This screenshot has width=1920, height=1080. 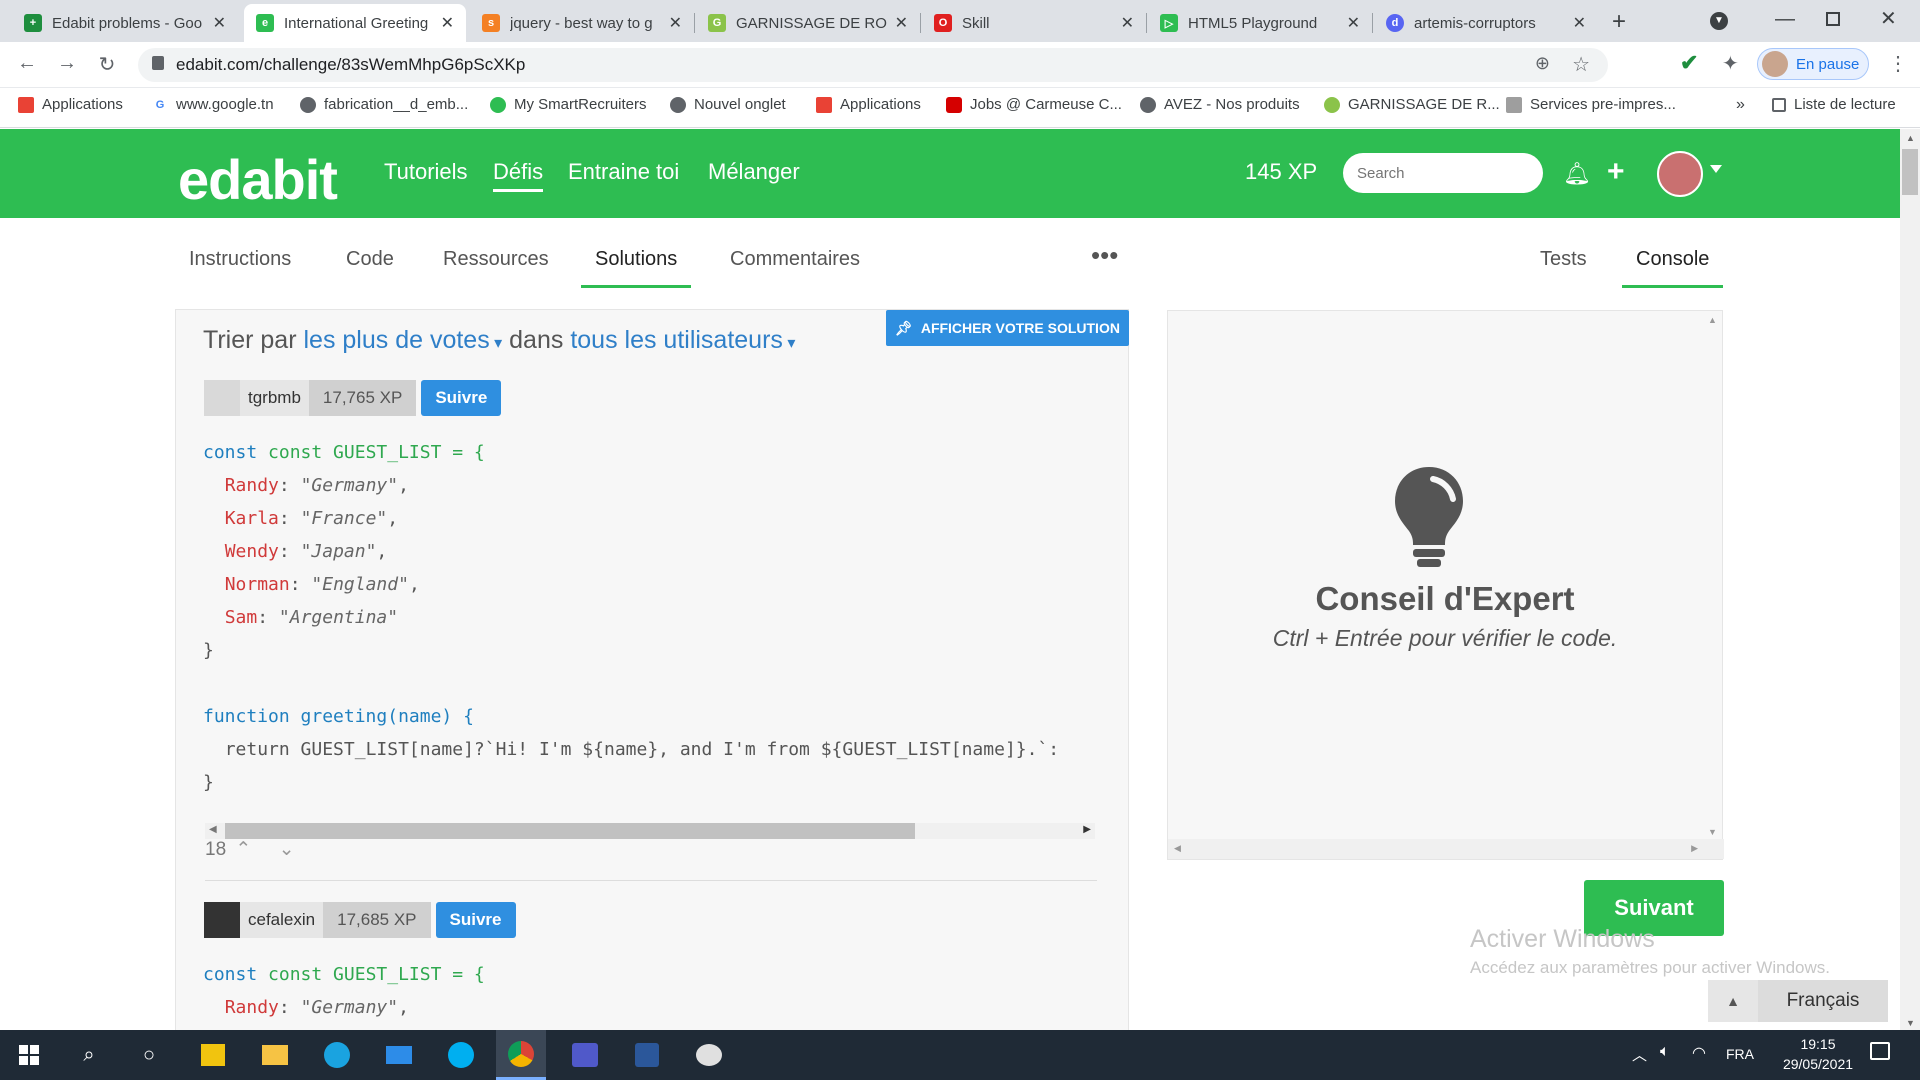 What do you see at coordinates (1833, 19) in the screenshot?
I see `restore-icon` at bounding box center [1833, 19].